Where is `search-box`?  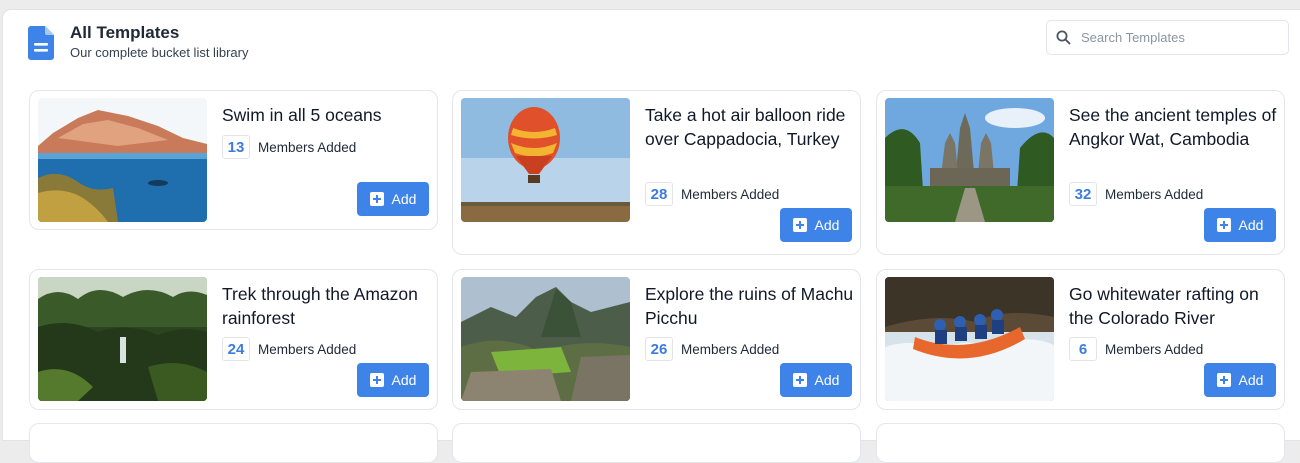
search-box is located at coordinates (1167, 37).